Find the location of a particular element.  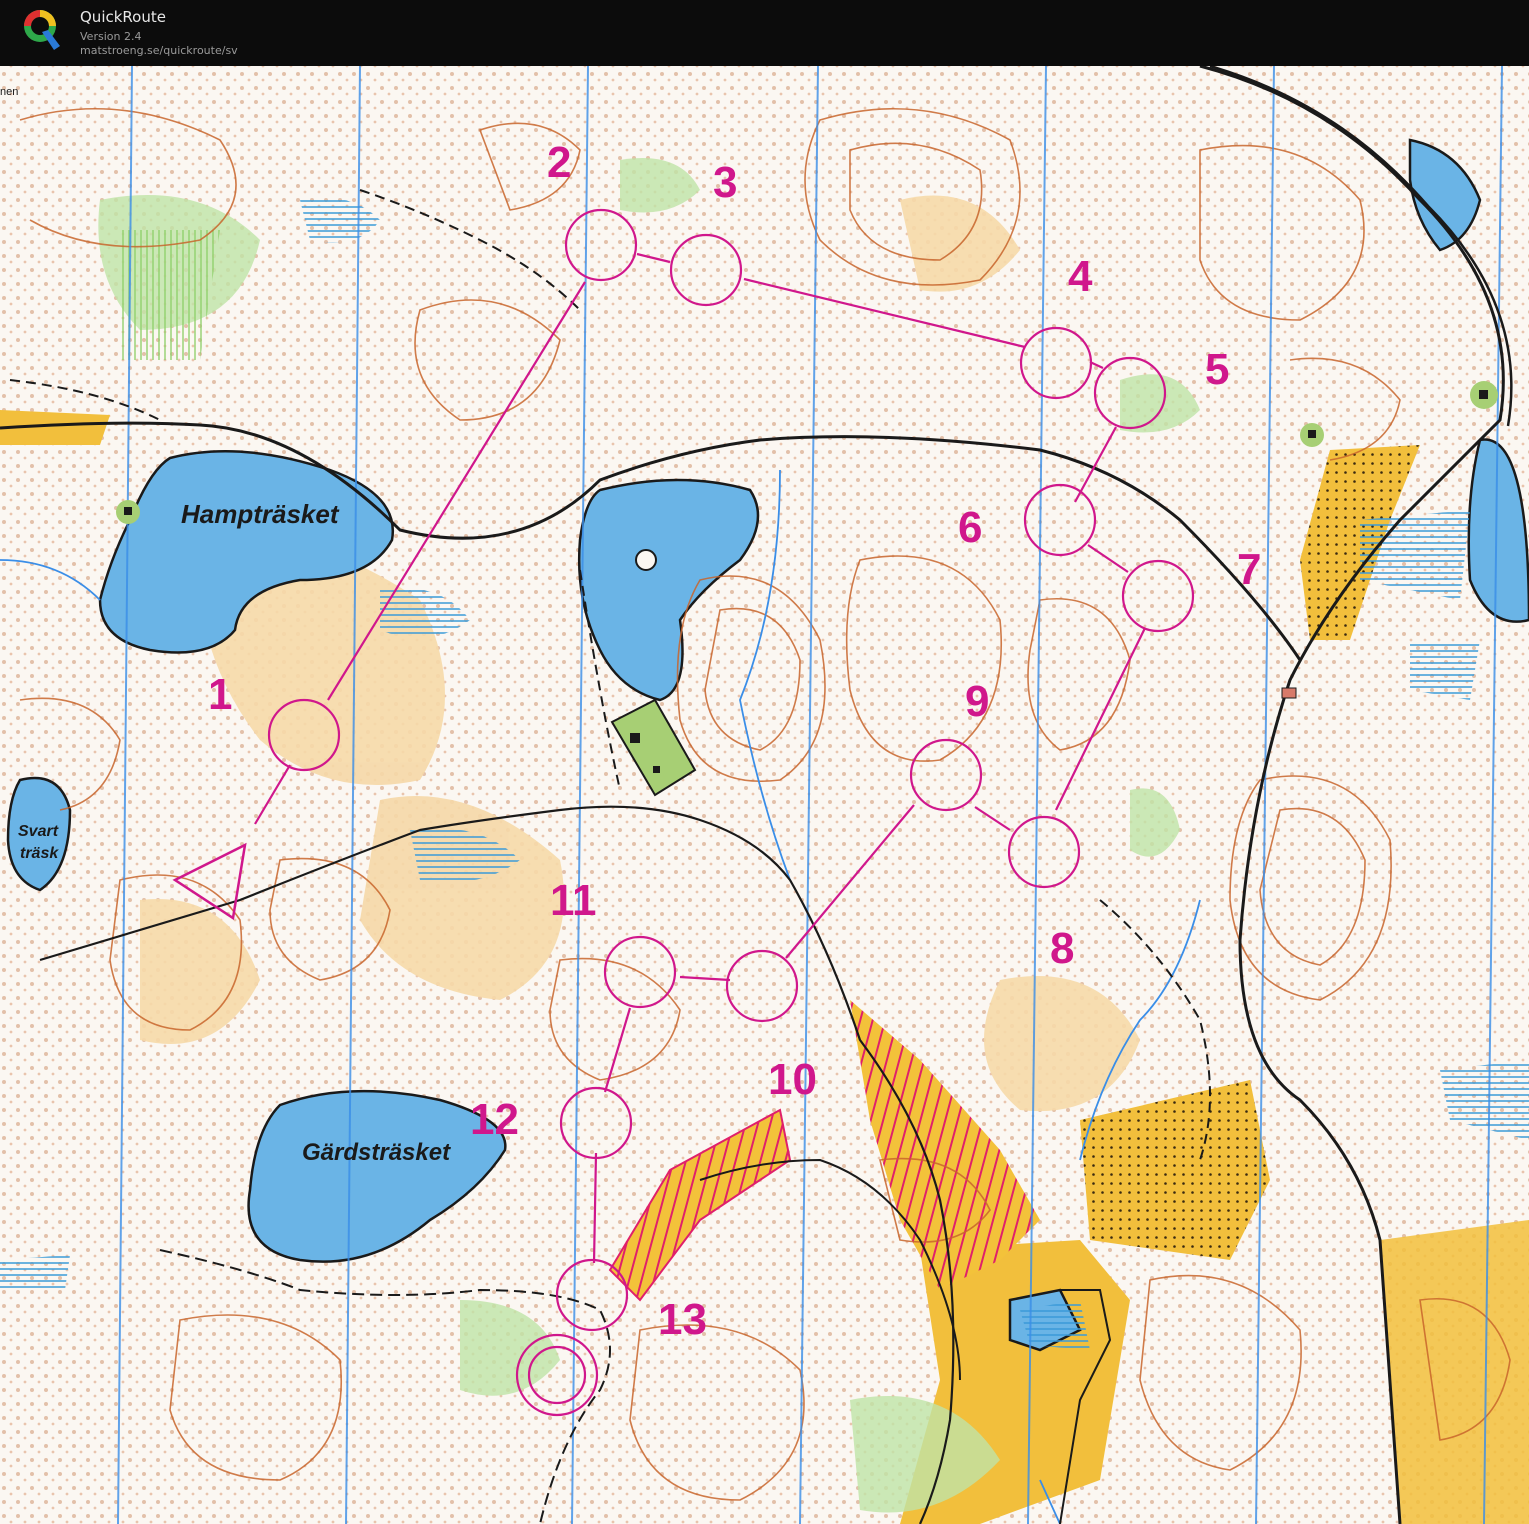

control-number-4: 4 is located at coordinates (1080, 276).